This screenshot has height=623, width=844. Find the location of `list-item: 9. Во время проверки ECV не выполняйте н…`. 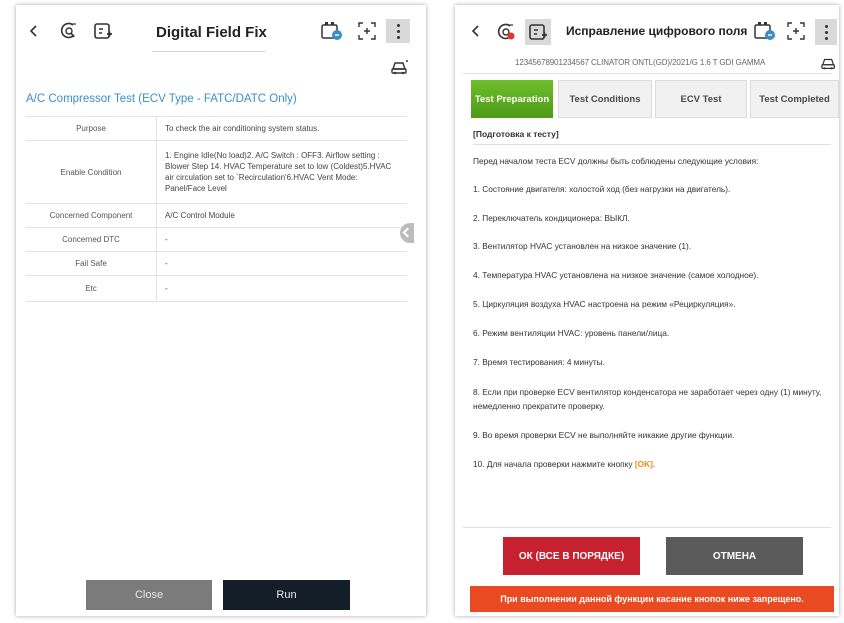

list-item: 9. Во время проверки ECV не выполняйте н… is located at coordinates (604, 435).